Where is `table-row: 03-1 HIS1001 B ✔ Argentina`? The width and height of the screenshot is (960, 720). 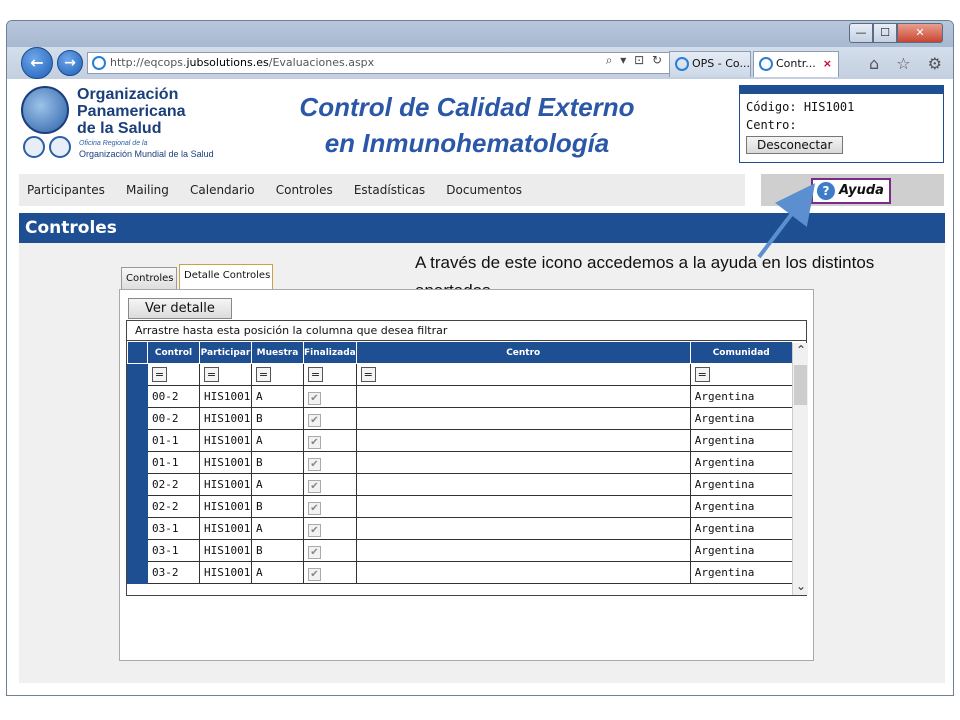 table-row: 03-1 HIS1001 B ✔ Argentina is located at coordinates (460, 550).